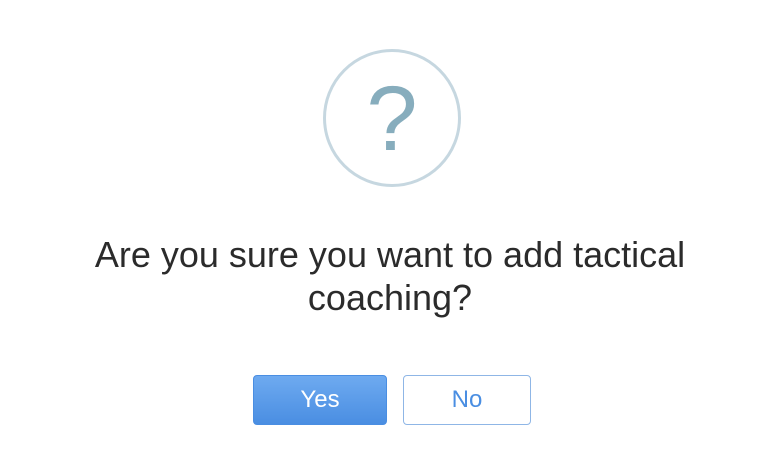  I want to click on yes-button: Yes, so click(320, 400).